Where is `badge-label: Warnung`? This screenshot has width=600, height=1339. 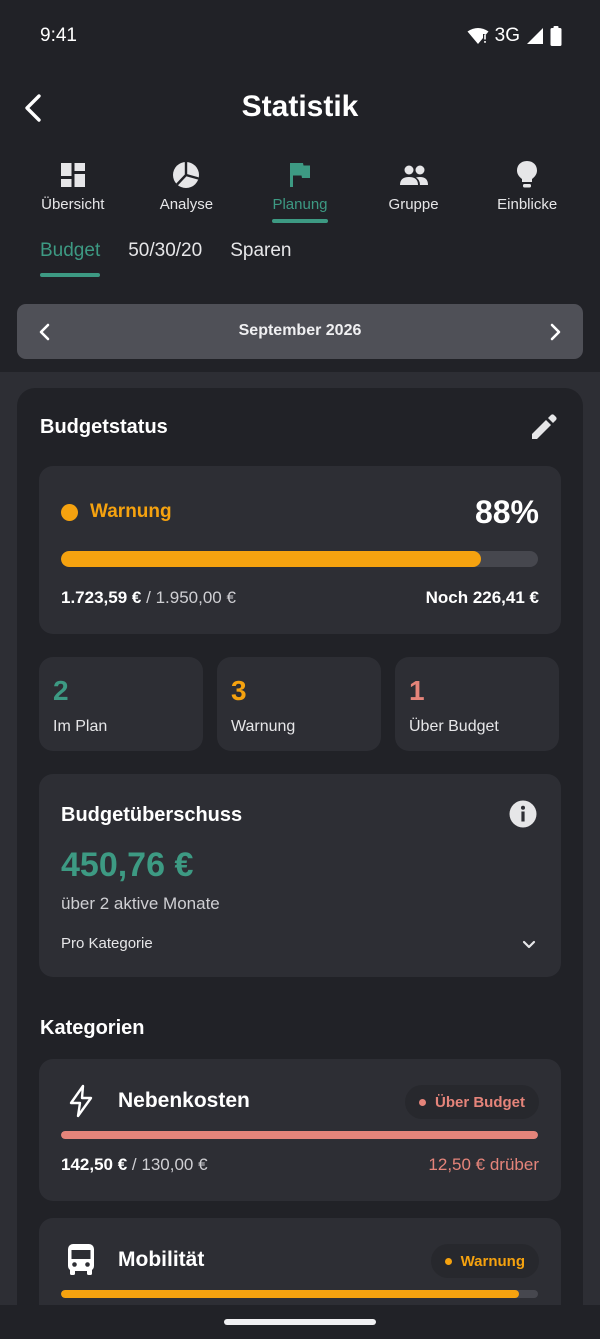
badge-label: Warnung is located at coordinates (492, 1261).